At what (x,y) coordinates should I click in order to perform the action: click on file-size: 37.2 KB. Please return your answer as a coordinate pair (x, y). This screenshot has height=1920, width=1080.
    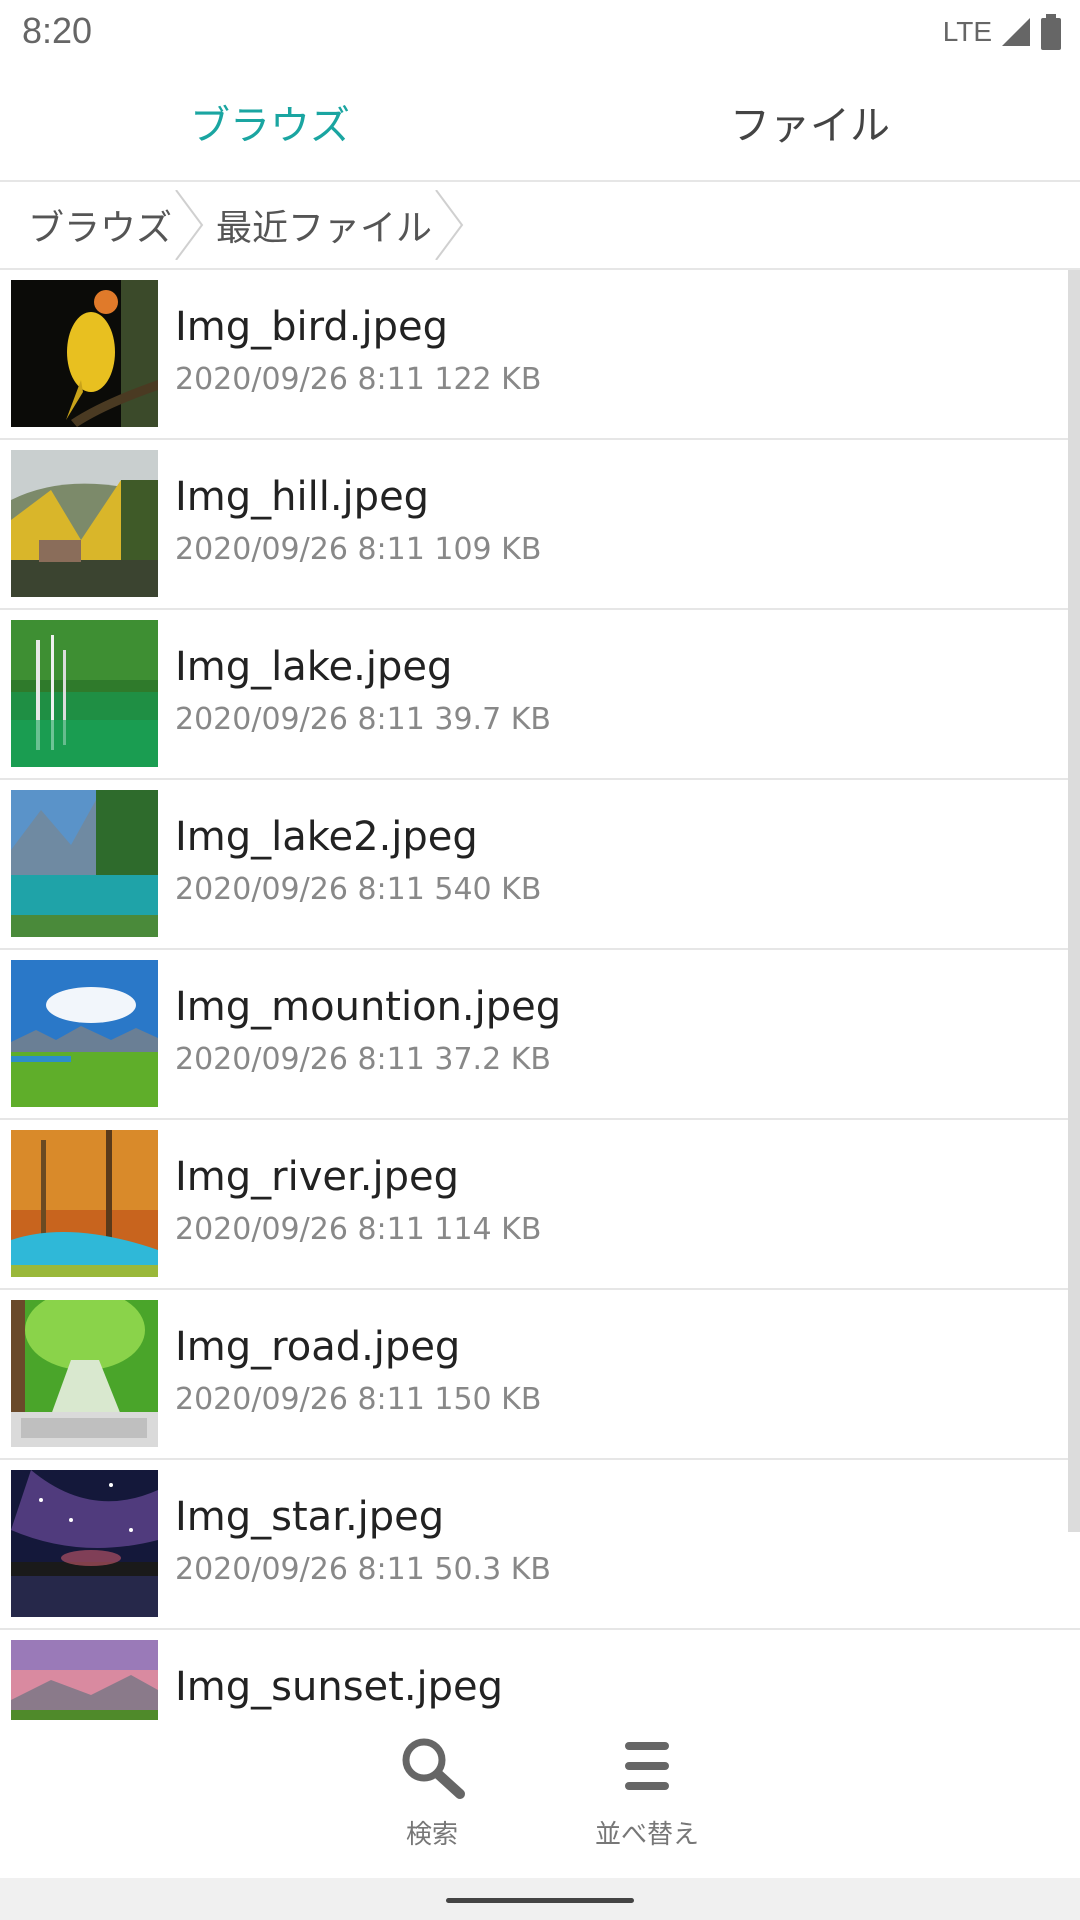
    Looking at the image, I should click on (492, 1059).